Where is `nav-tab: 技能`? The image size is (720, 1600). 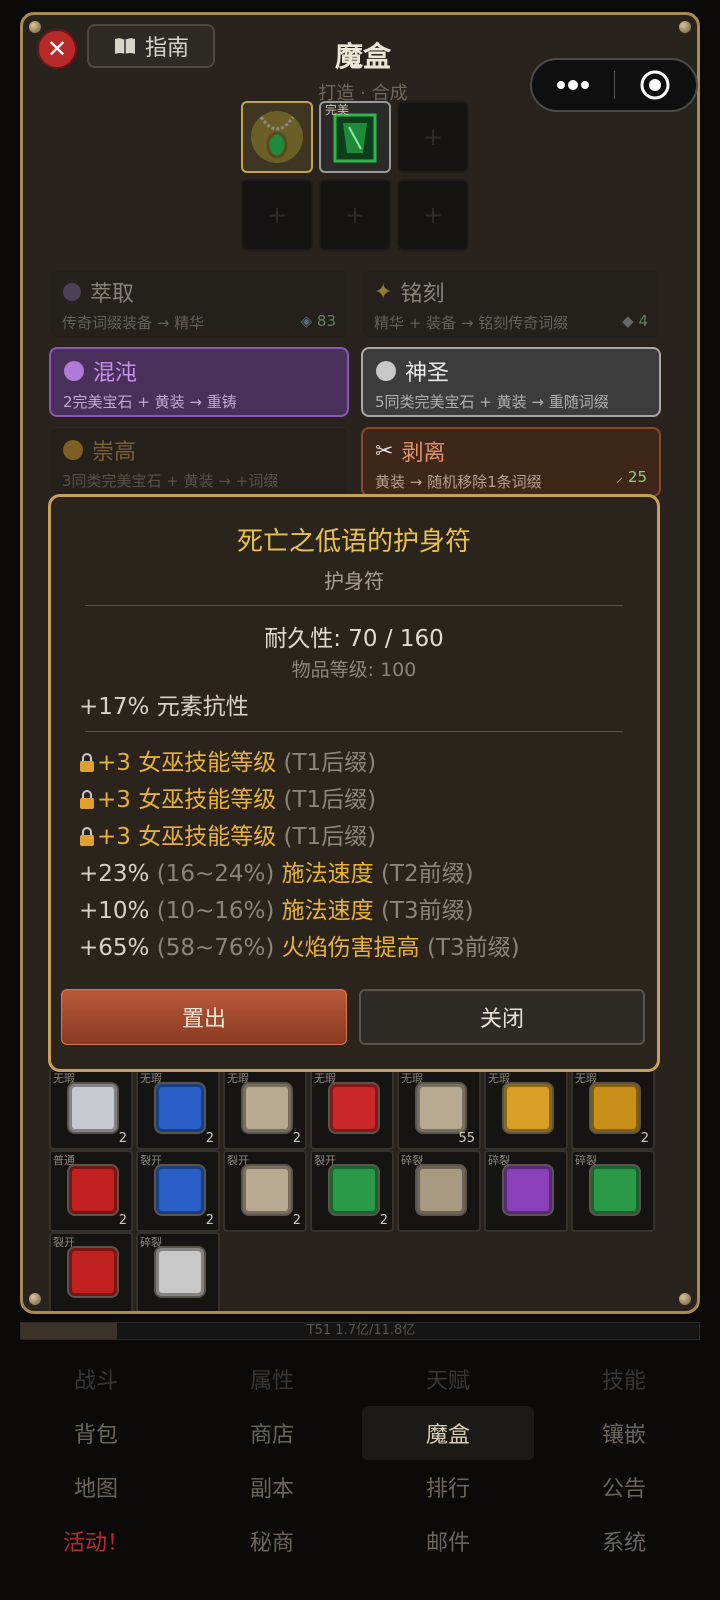
nav-tab: 技能 is located at coordinates (624, 1379).